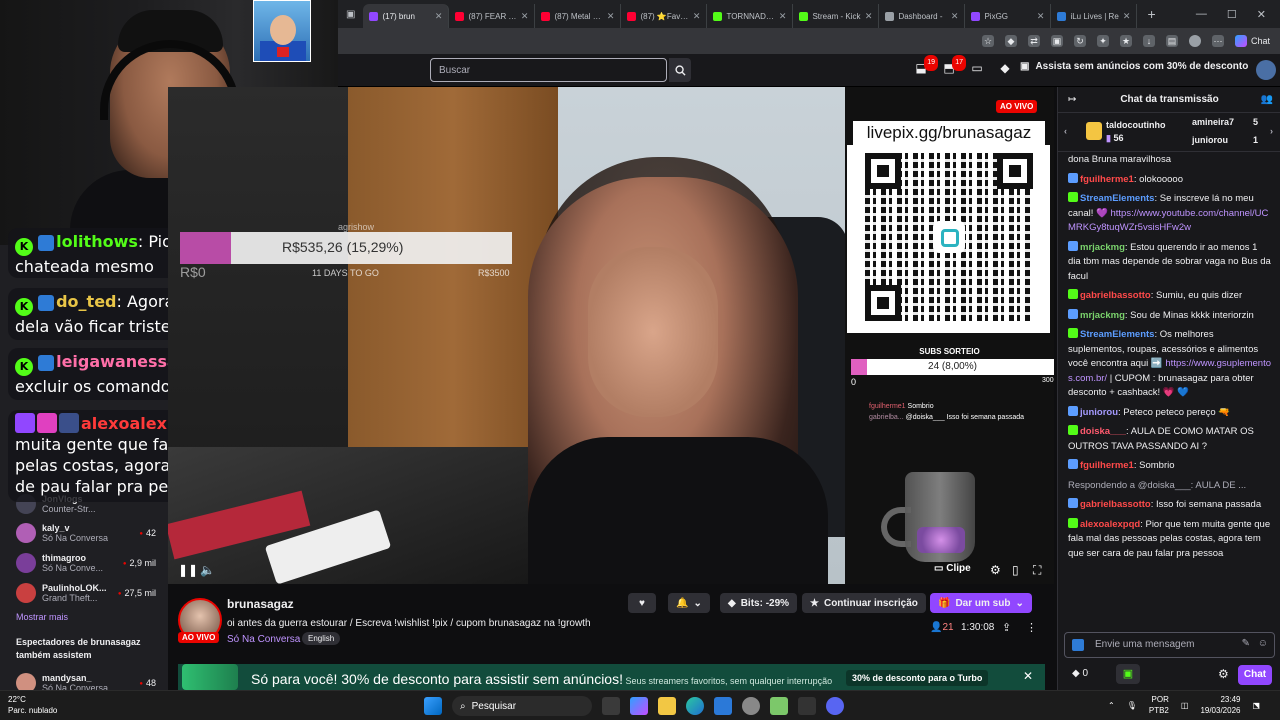  What do you see at coordinates (695, 706) in the screenshot?
I see `edge-icon` at bounding box center [695, 706].